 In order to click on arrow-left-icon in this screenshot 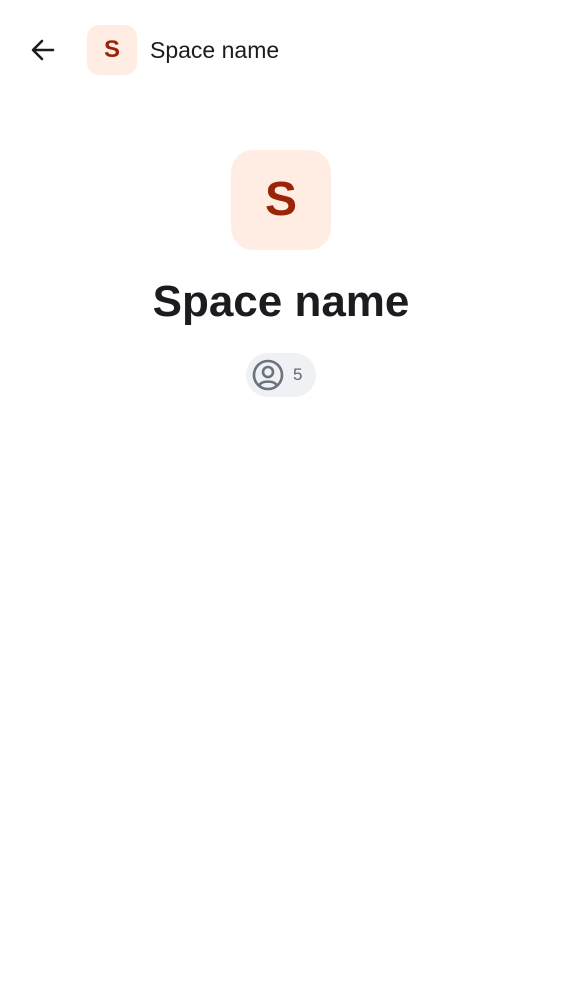, I will do `click(43, 50)`.